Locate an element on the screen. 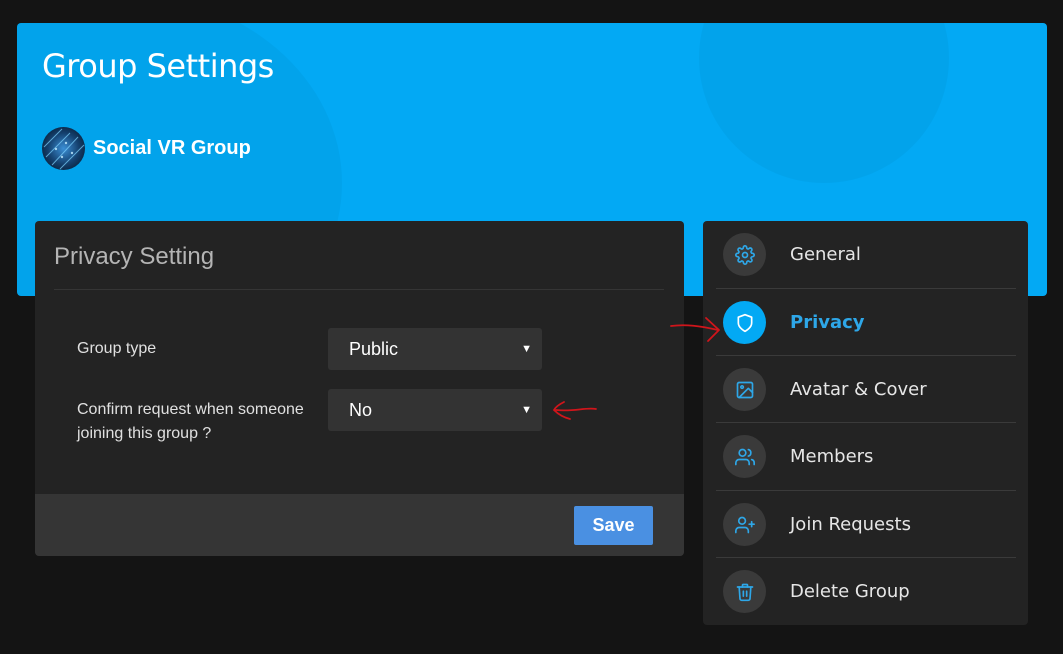 The width and height of the screenshot is (1063, 654). divider is located at coordinates (359, 289).